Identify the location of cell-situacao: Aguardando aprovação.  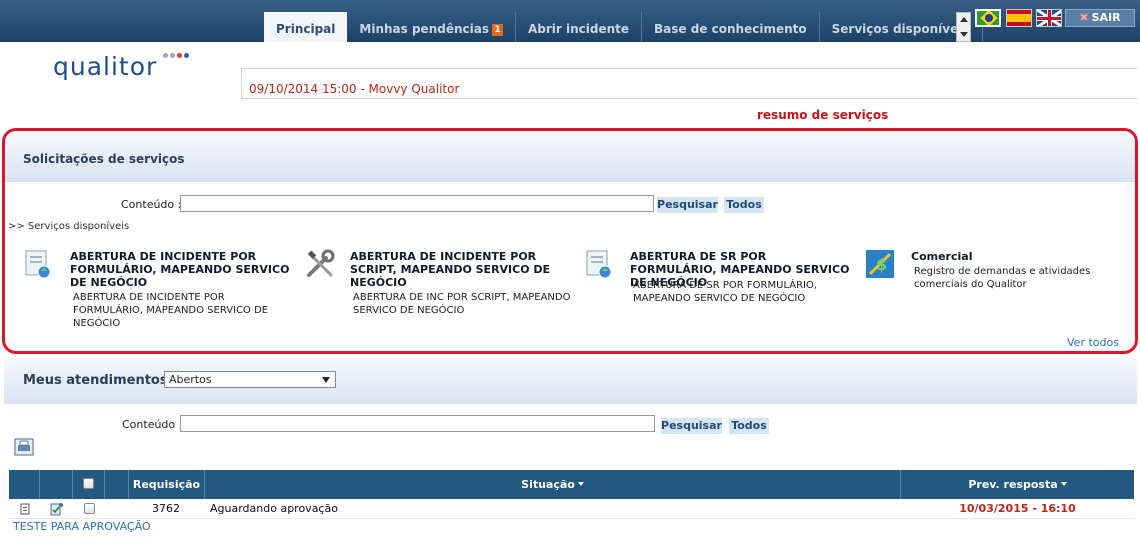
(274, 508).